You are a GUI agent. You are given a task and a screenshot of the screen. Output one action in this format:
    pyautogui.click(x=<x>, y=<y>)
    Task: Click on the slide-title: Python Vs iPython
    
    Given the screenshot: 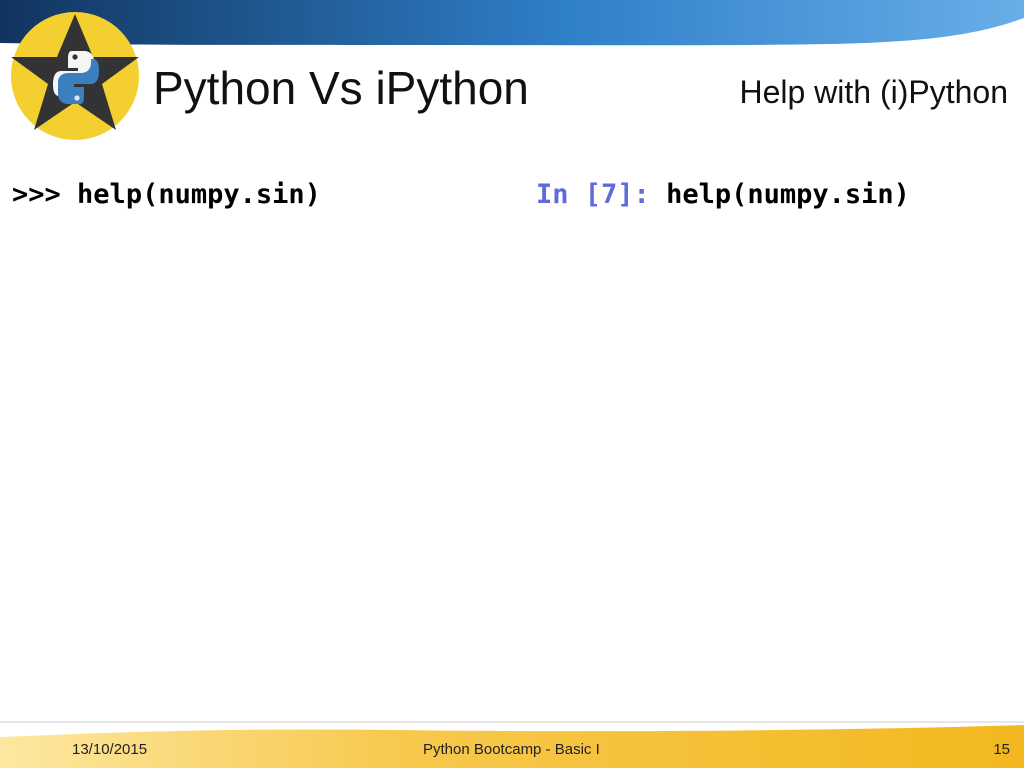 What is the action you would take?
    pyautogui.click(x=341, y=88)
    